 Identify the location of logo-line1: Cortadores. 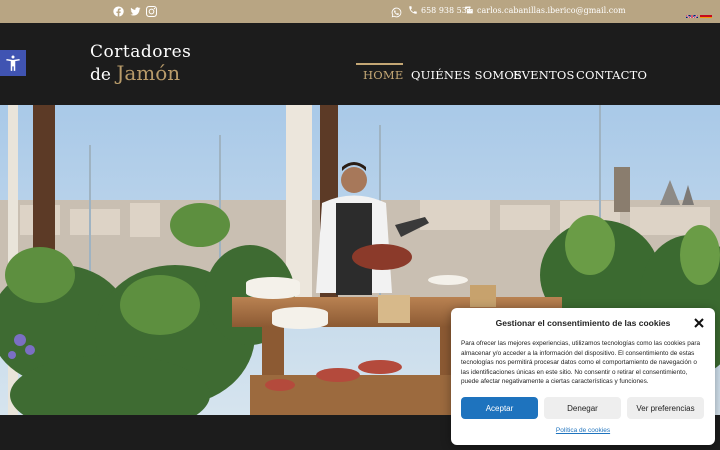
(140, 52).